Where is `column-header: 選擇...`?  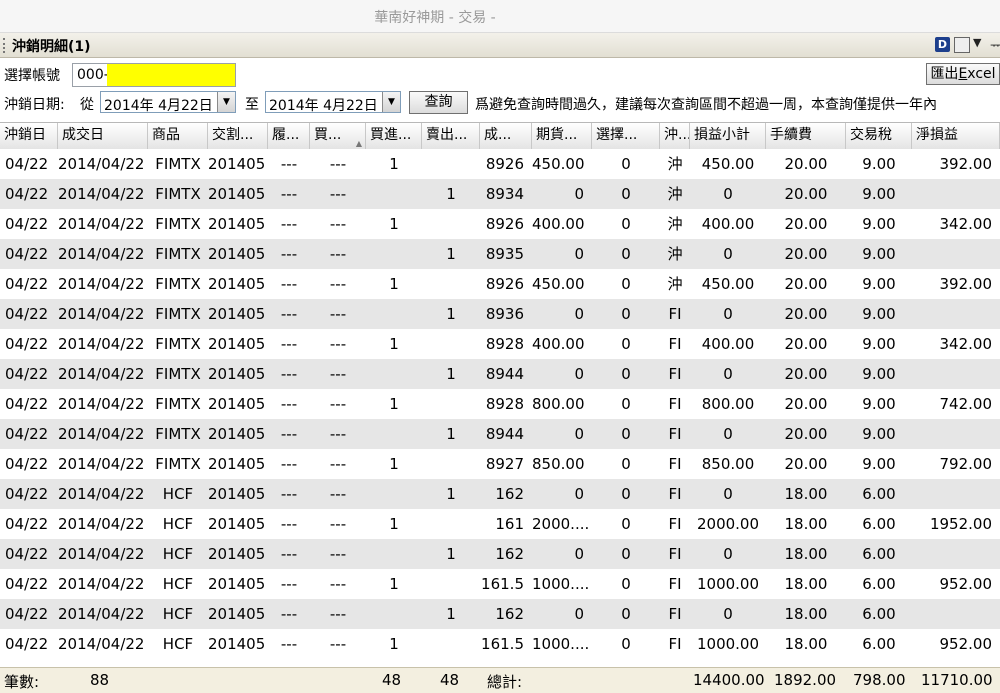
column-header: 選擇... is located at coordinates (626, 136).